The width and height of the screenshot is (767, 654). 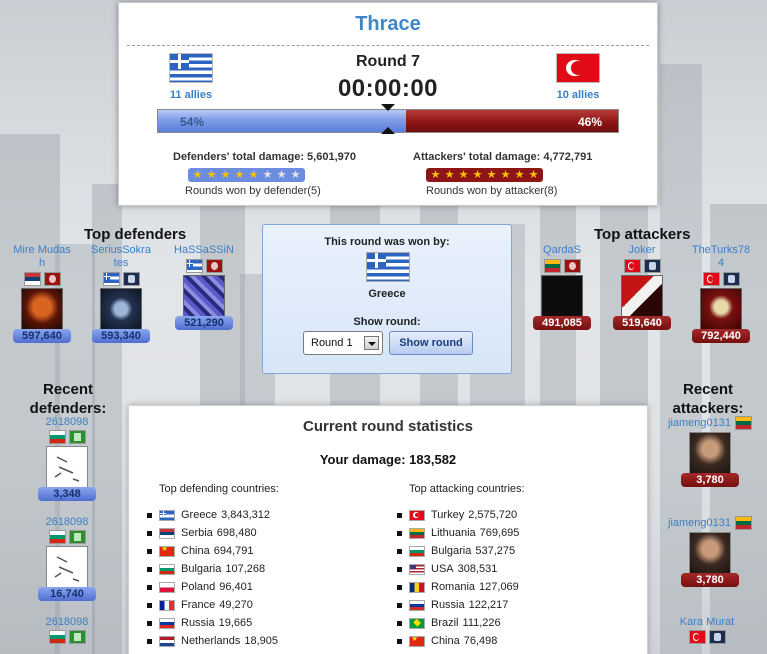 I want to click on romania-flag-icon, so click(x=417, y=587).